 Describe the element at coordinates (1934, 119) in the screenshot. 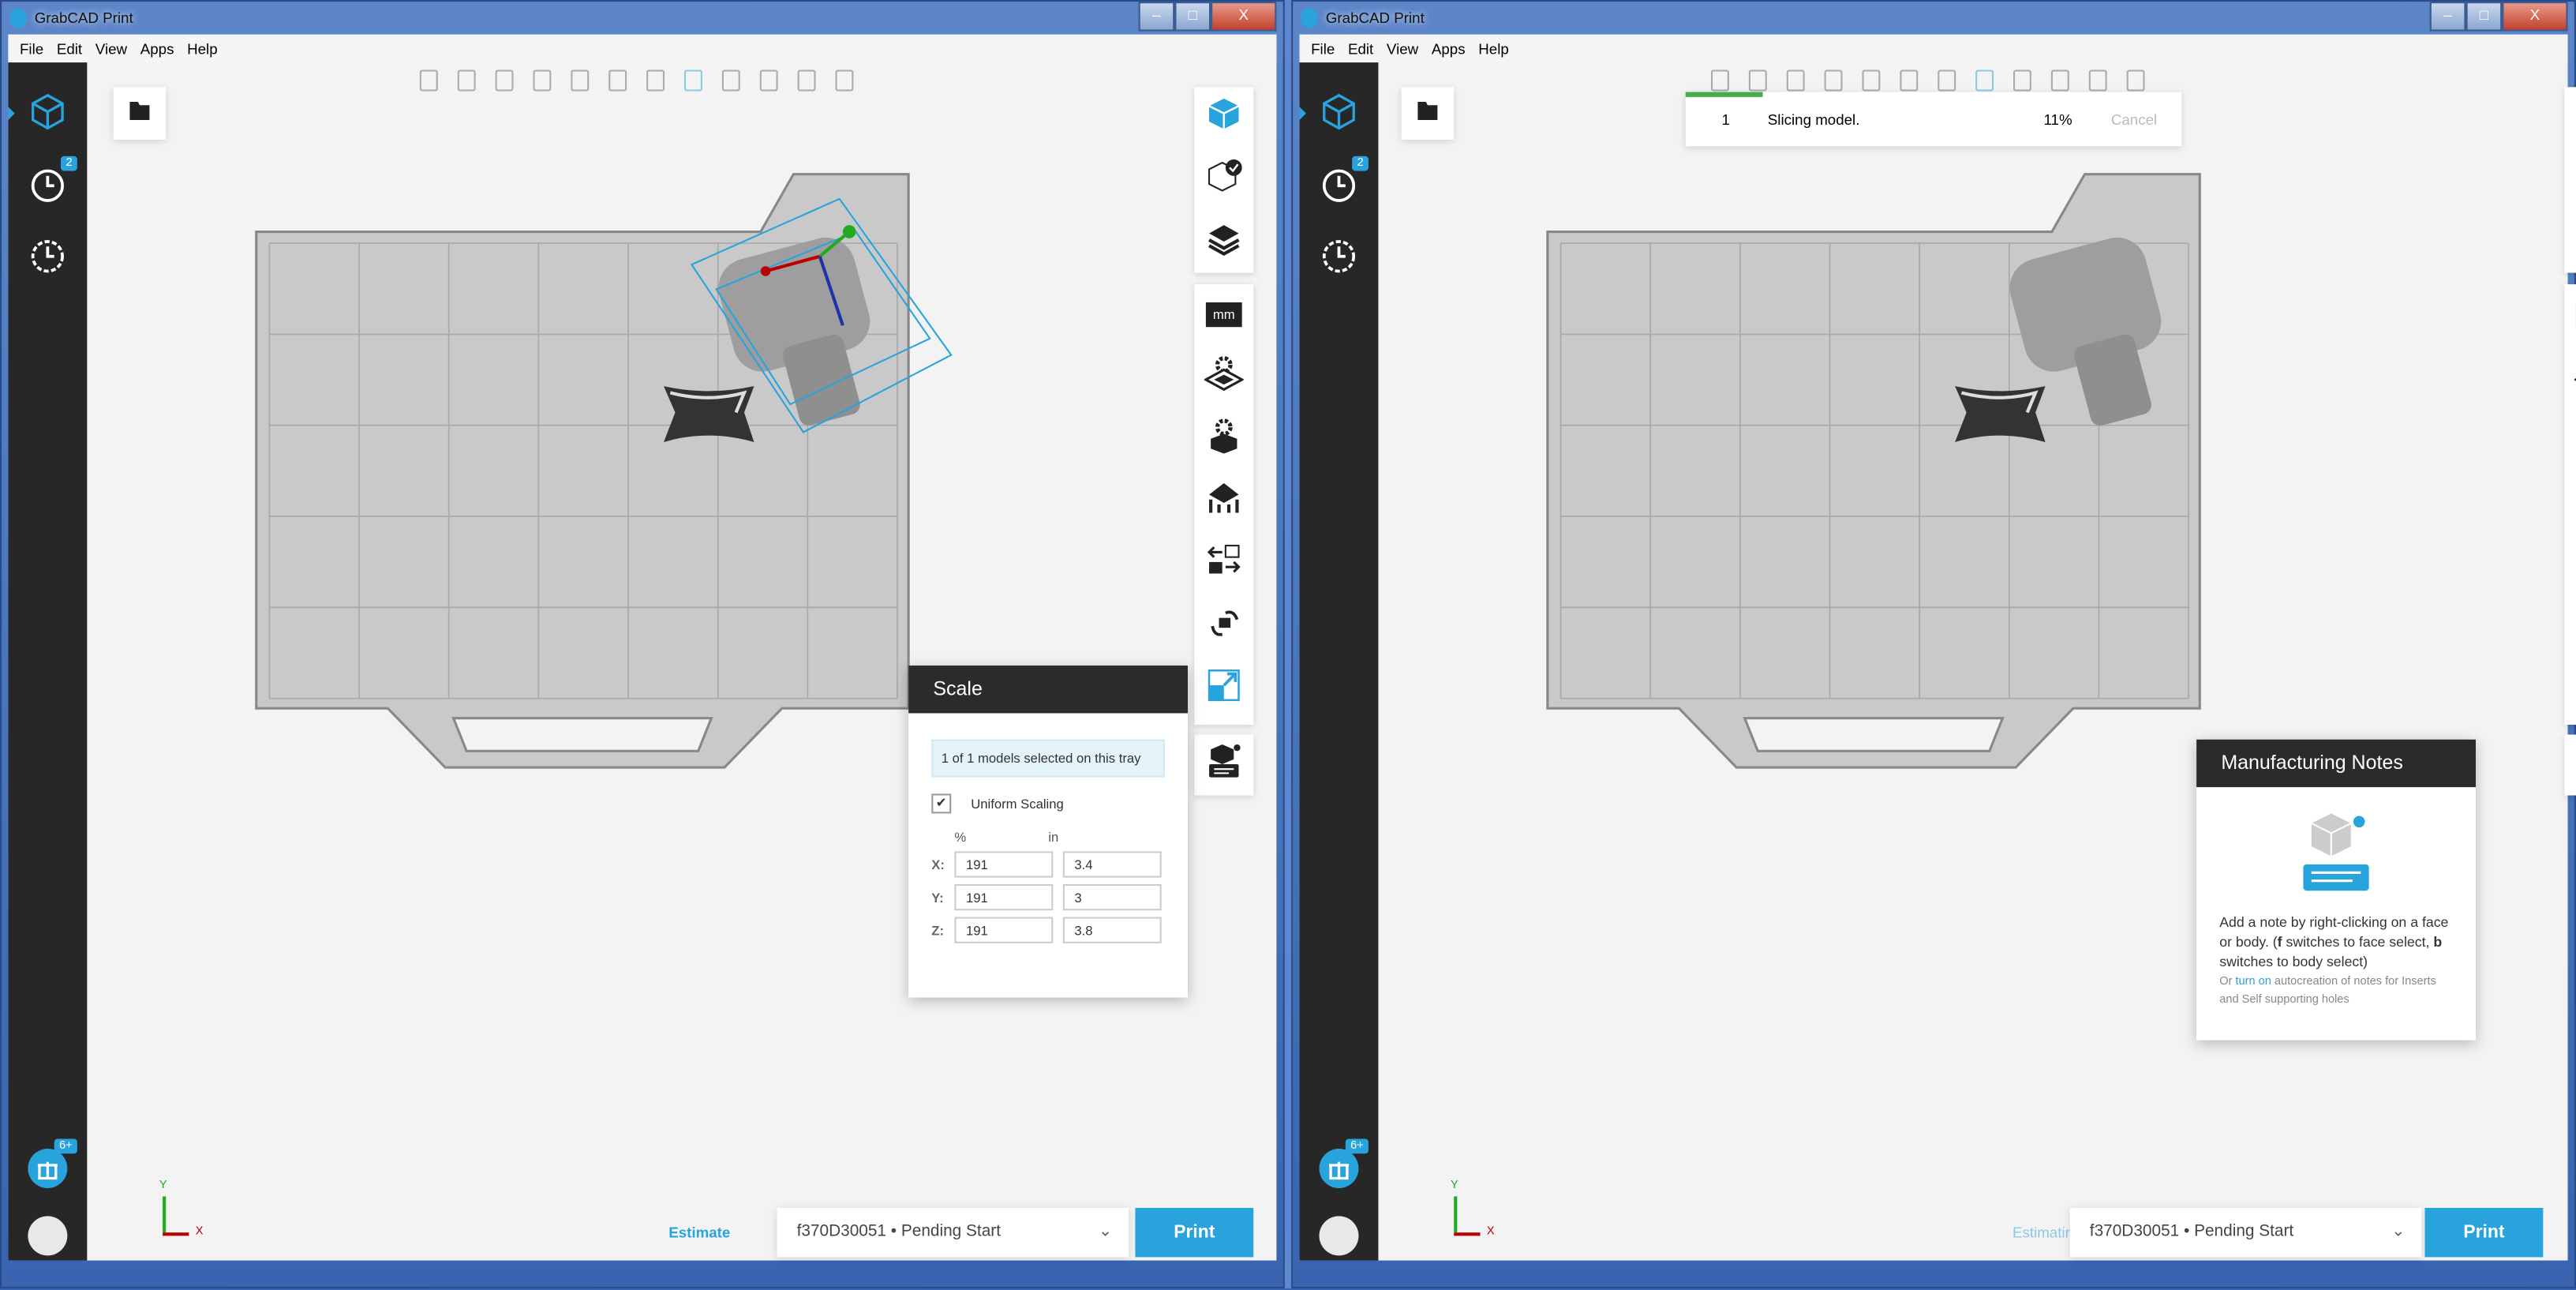

I see `slicing-status-card: 1 Slicing model. 11% Cancel` at that location.